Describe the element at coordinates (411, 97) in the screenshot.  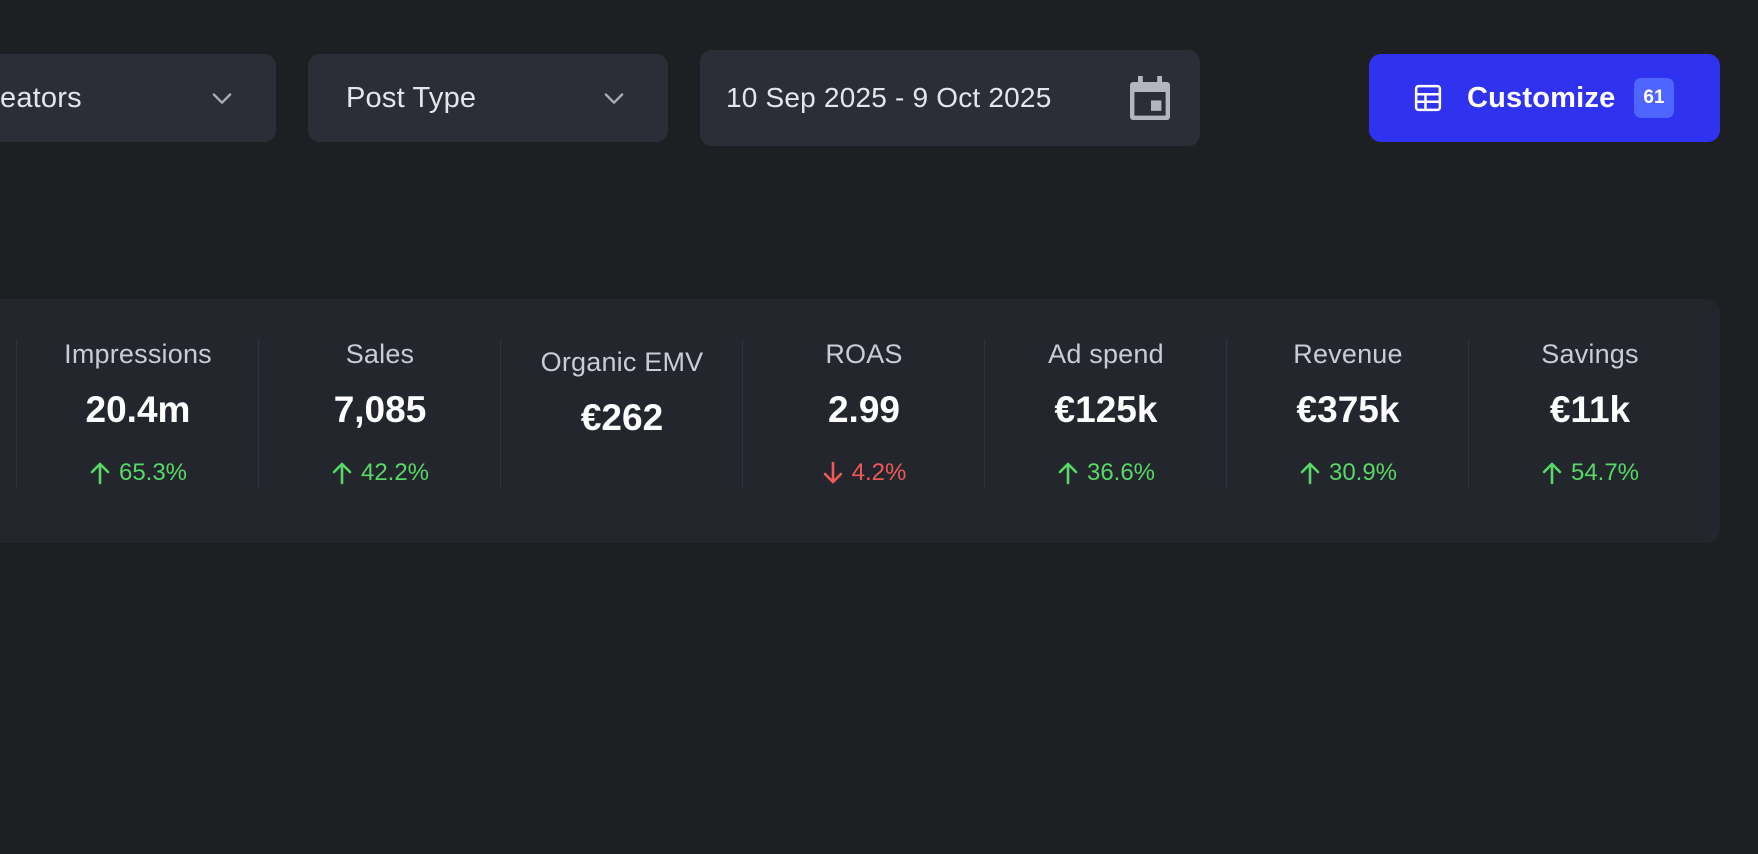
I see `post-type-filter-label: Post Type` at that location.